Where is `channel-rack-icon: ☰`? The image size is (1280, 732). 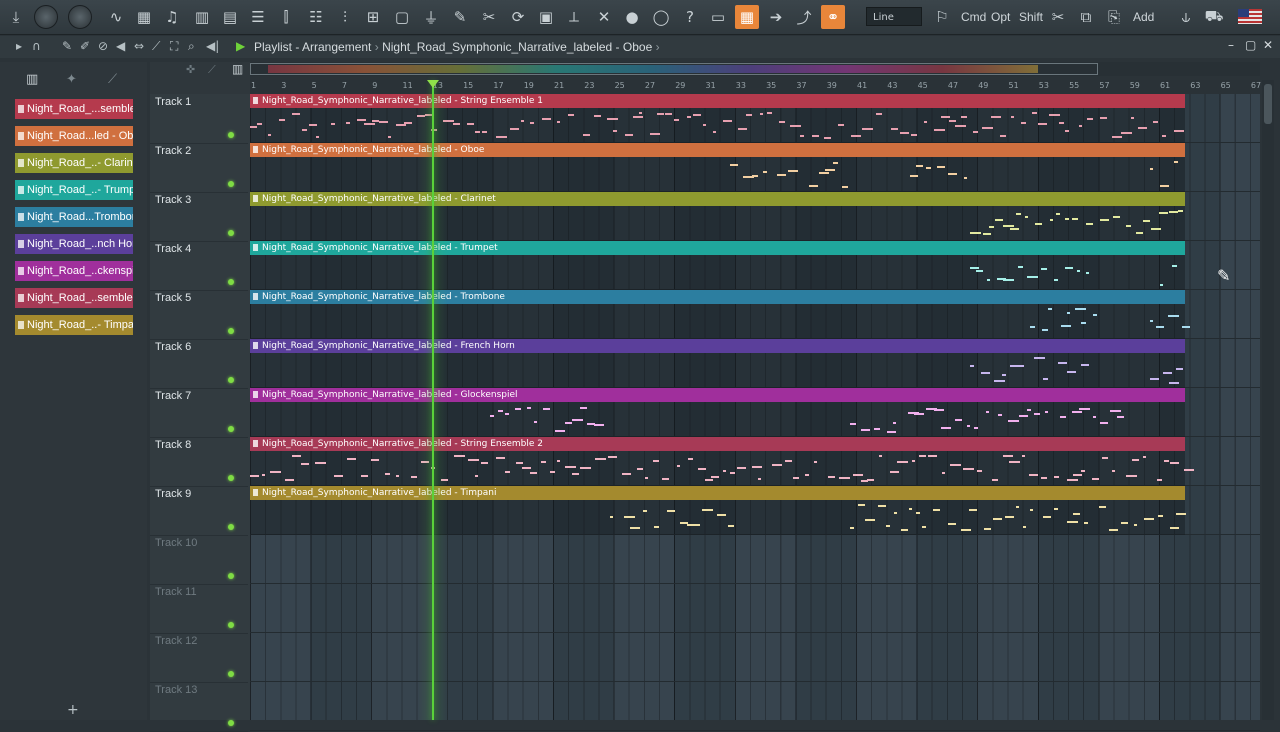
channel-rack-icon: ☰ is located at coordinates (258, 17).